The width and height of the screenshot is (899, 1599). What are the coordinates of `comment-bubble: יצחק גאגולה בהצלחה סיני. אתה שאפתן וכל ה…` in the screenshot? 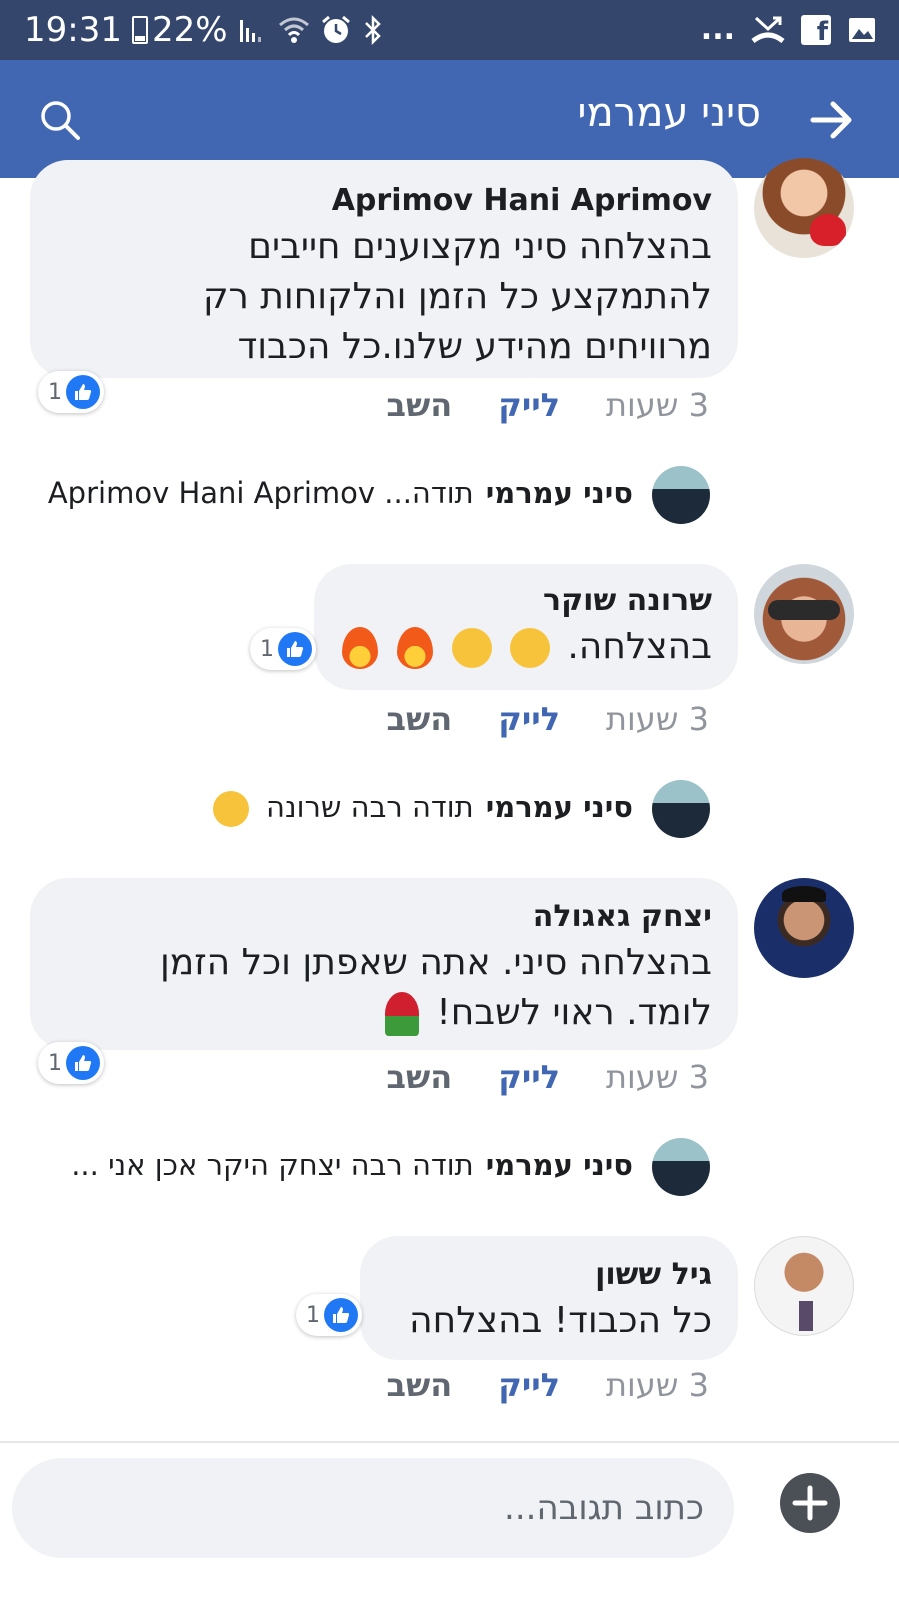 It's located at (384, 964).